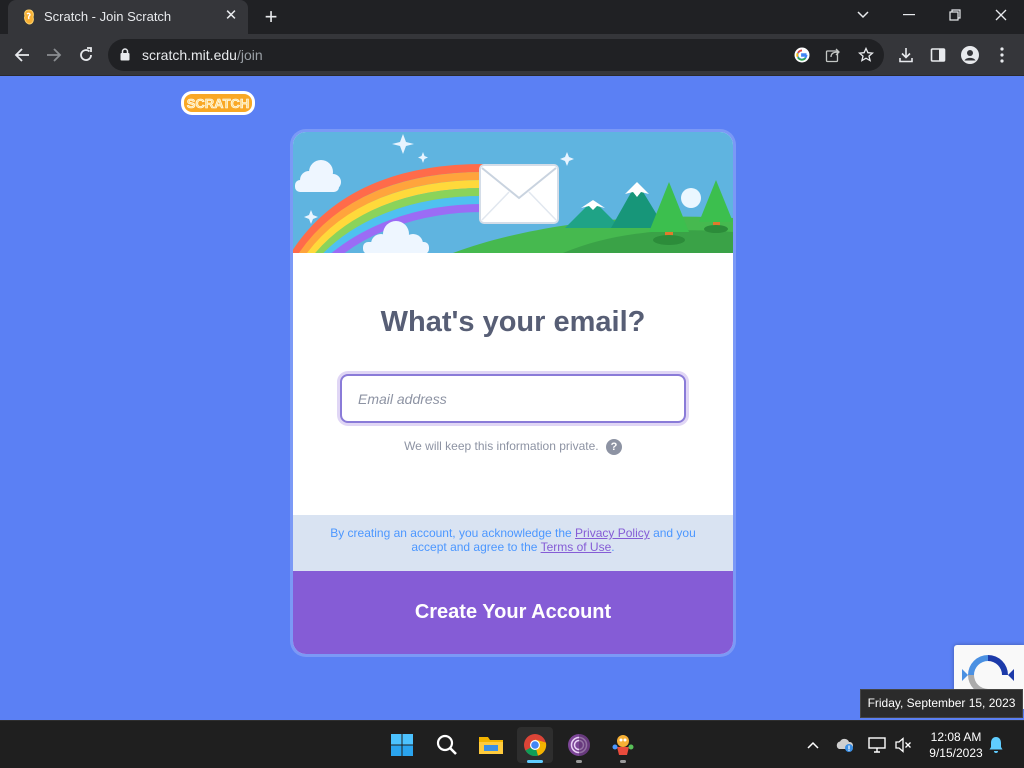  I want to click on network-icon, so click(877, 745).